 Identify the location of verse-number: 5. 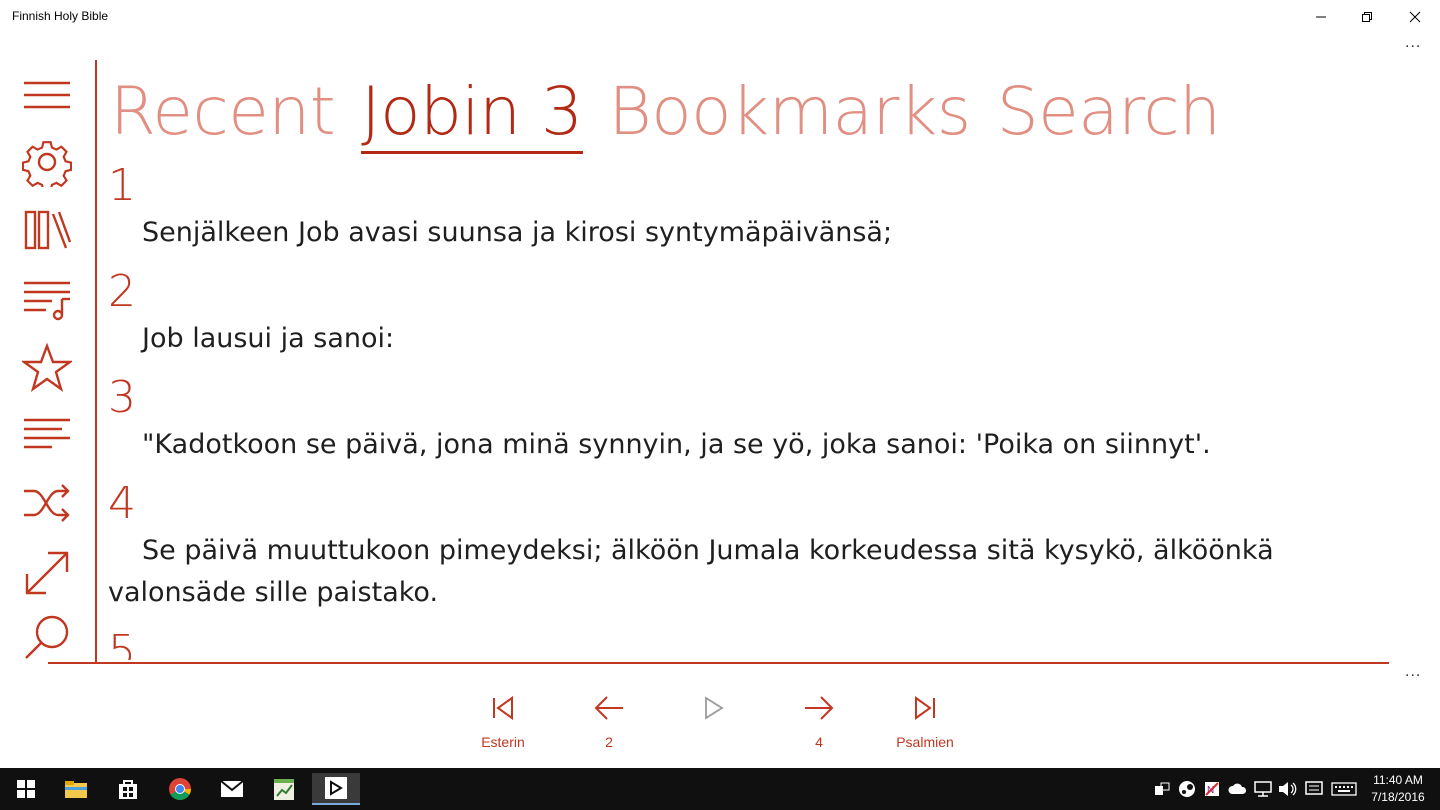
(122, 643).